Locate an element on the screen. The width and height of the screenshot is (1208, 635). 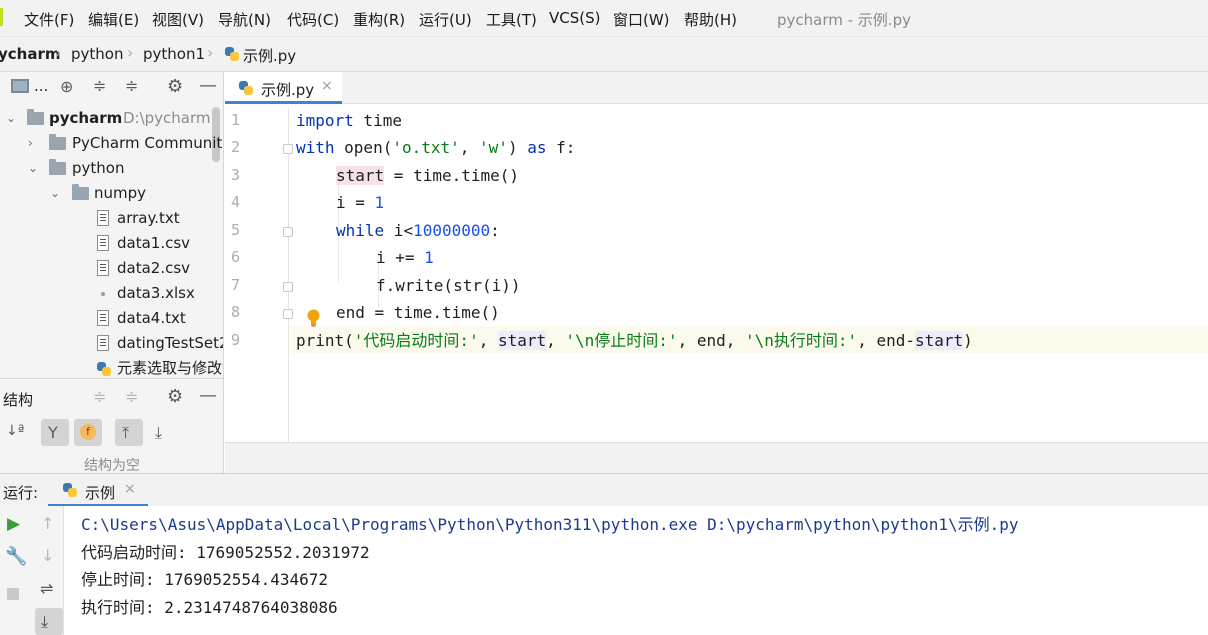
tree-item-data1-csv: data1.csv is located at coordinates (111, 243).